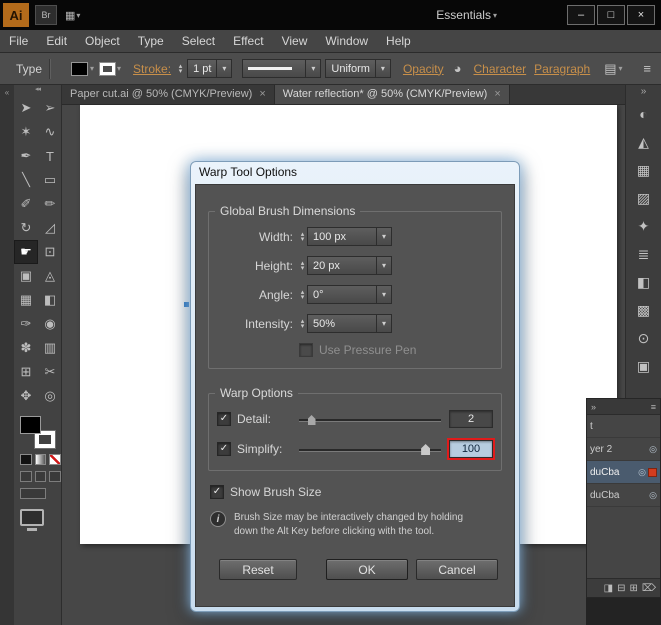  What do you see at coordinates (217, 492) in the screenshot?
I see `show-brush-size-checkbox: ✓` at bounding box center [217, 492].